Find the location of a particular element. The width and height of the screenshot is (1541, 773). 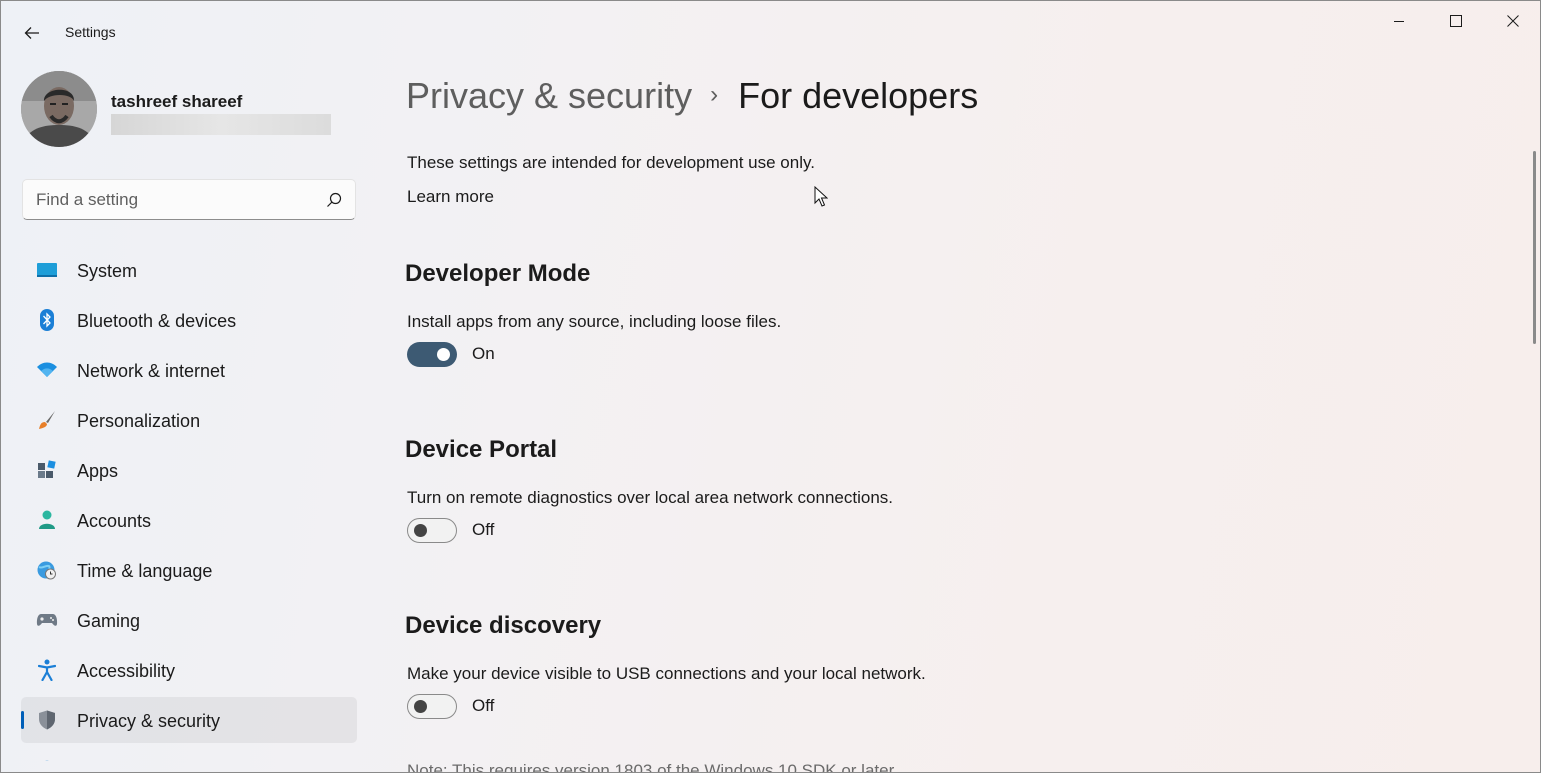

sidebar-item-label: Accounts is located at coordinates (114, 521).